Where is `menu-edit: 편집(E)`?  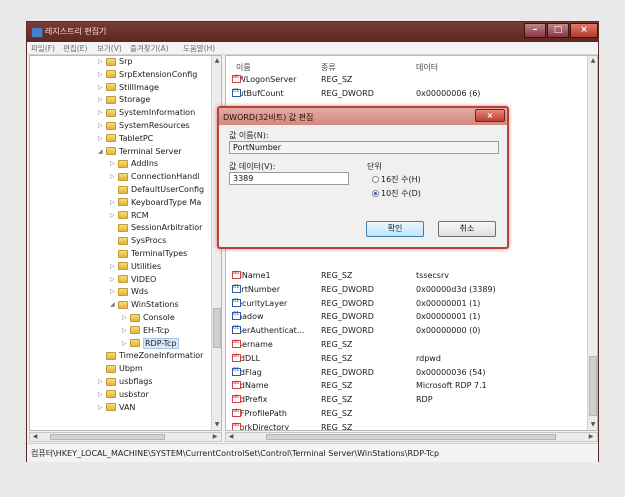 menu-edit: 편집(E) is located at coordinates (75, 48).